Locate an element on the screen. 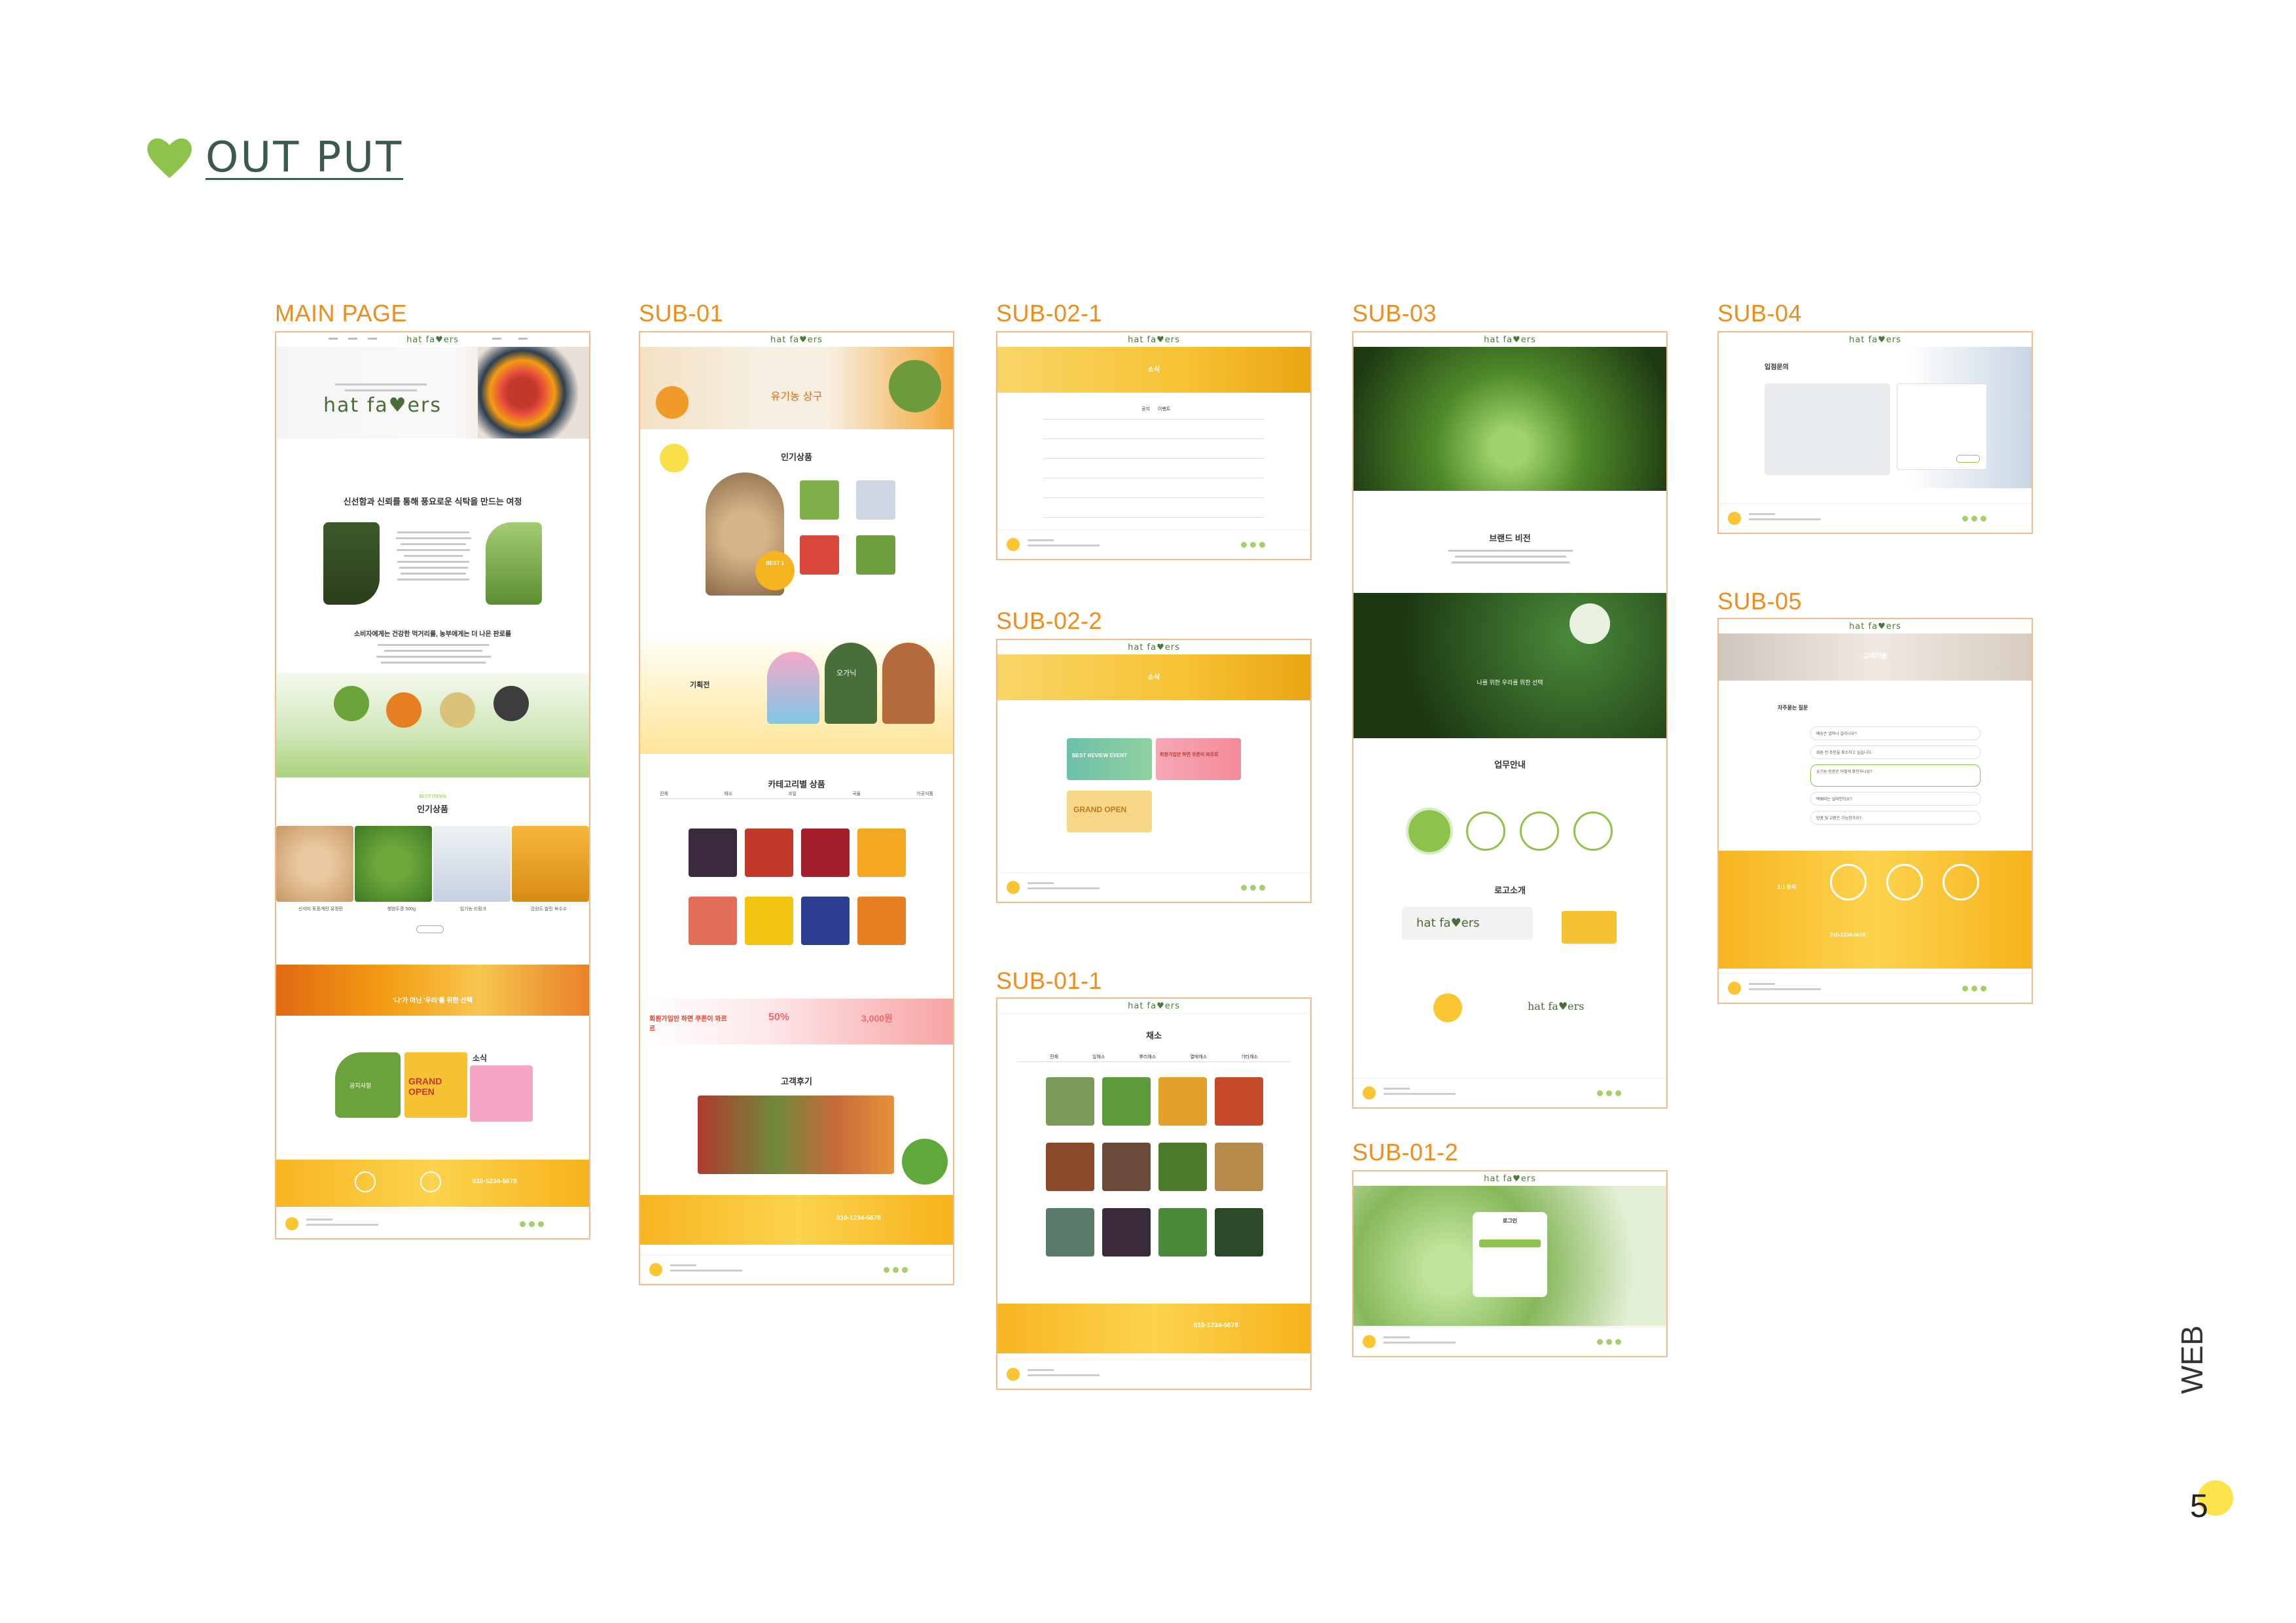  popular-item-2: 햇완두콩 500g is located at coordinates (401, 909).